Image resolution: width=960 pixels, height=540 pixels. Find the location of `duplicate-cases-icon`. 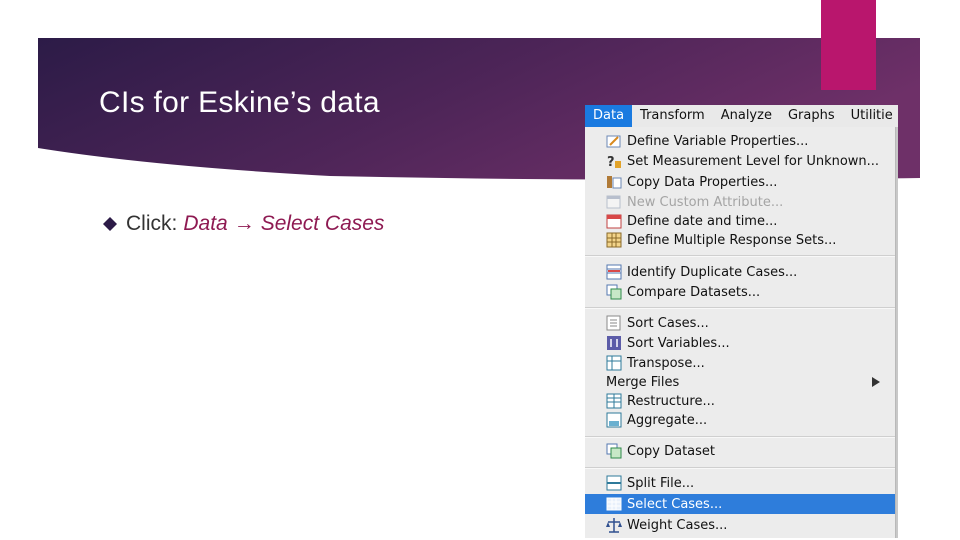

duplicate-cases-icon is located at coordinates (614, 272).